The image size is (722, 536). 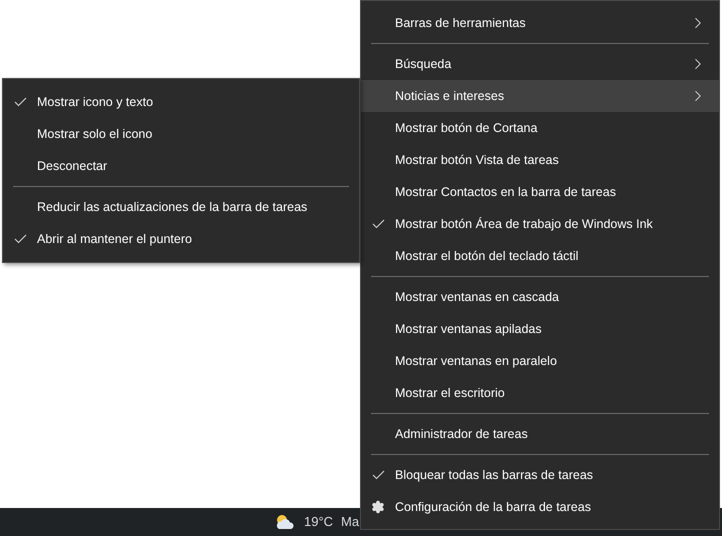 I want to click on menu-item: Desconectar, so click(x=181, y=166).